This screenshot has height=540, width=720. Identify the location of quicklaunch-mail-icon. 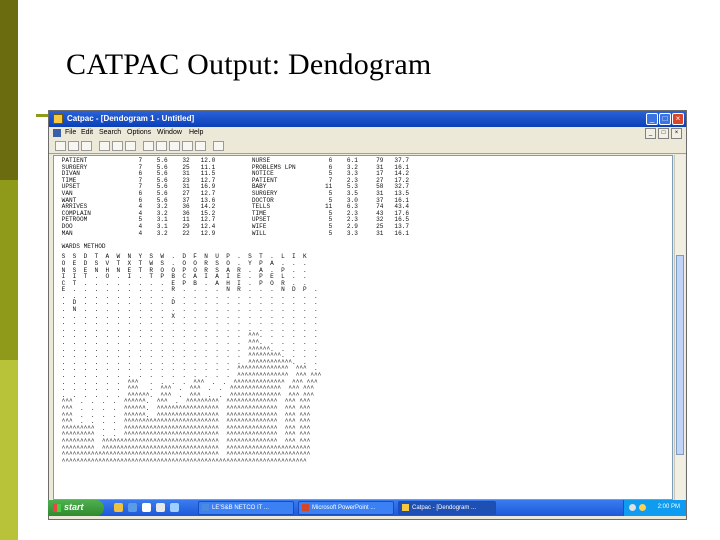
(174, 507).